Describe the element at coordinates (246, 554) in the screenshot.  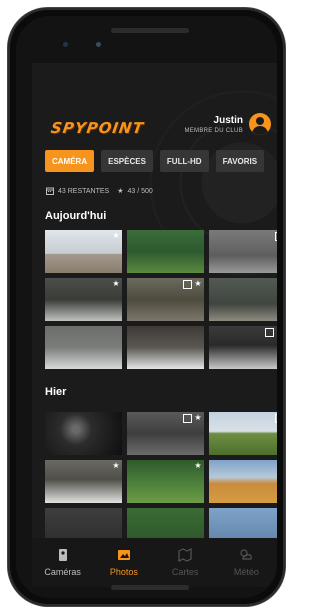
I see `weather-icon` at that location.